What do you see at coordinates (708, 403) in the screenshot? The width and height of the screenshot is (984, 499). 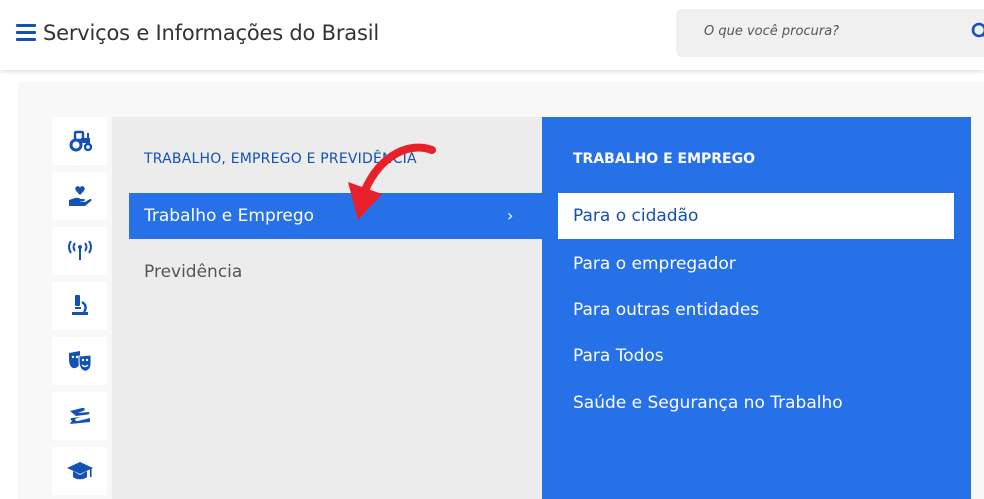 I see `submenu-item-saude-e-seguranca: Saúde e Segurança no Trabalho` at bounding box center [708, 403].